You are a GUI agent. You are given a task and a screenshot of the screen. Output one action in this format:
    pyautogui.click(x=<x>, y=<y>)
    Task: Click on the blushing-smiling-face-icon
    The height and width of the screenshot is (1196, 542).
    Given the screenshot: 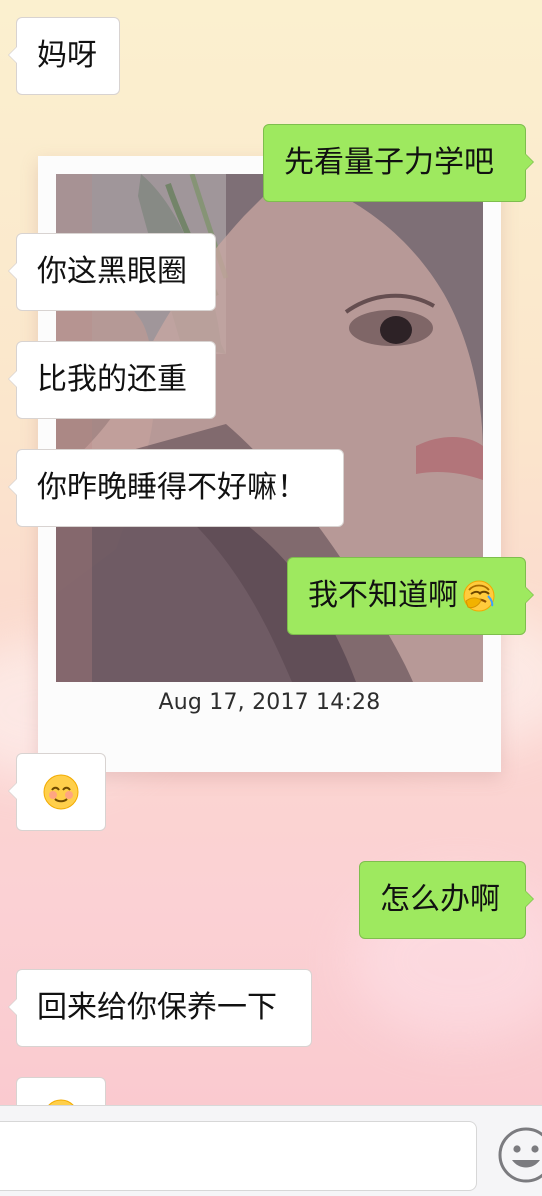 What is the action you would take?
    pyautogui.click(x=61, y=792)
    